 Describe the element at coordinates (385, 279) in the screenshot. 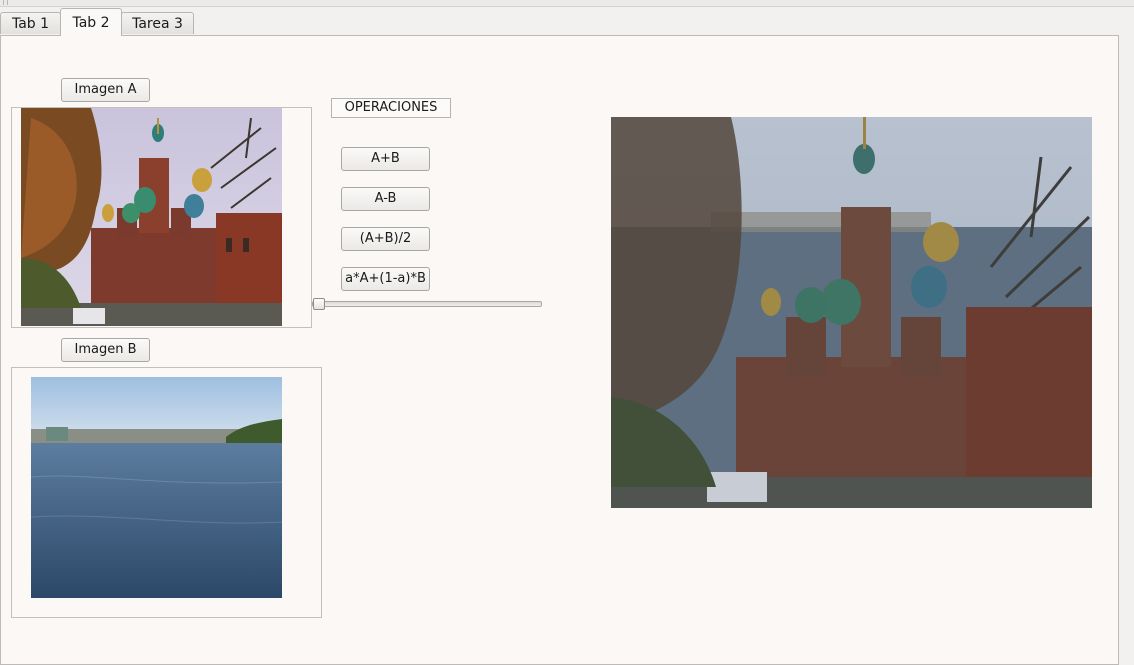

I see `blend-operation-button: a*A+(1-a)*B` at that location.